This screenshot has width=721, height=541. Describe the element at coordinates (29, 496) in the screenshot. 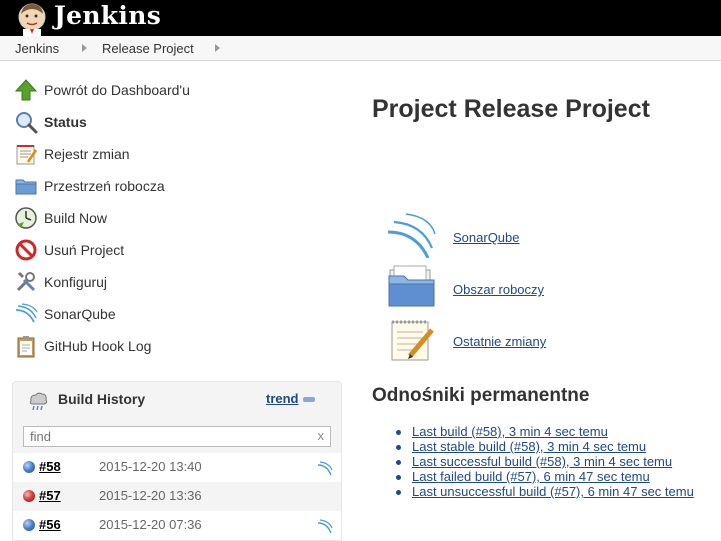

I see `status-ball-red-icon` at that location.